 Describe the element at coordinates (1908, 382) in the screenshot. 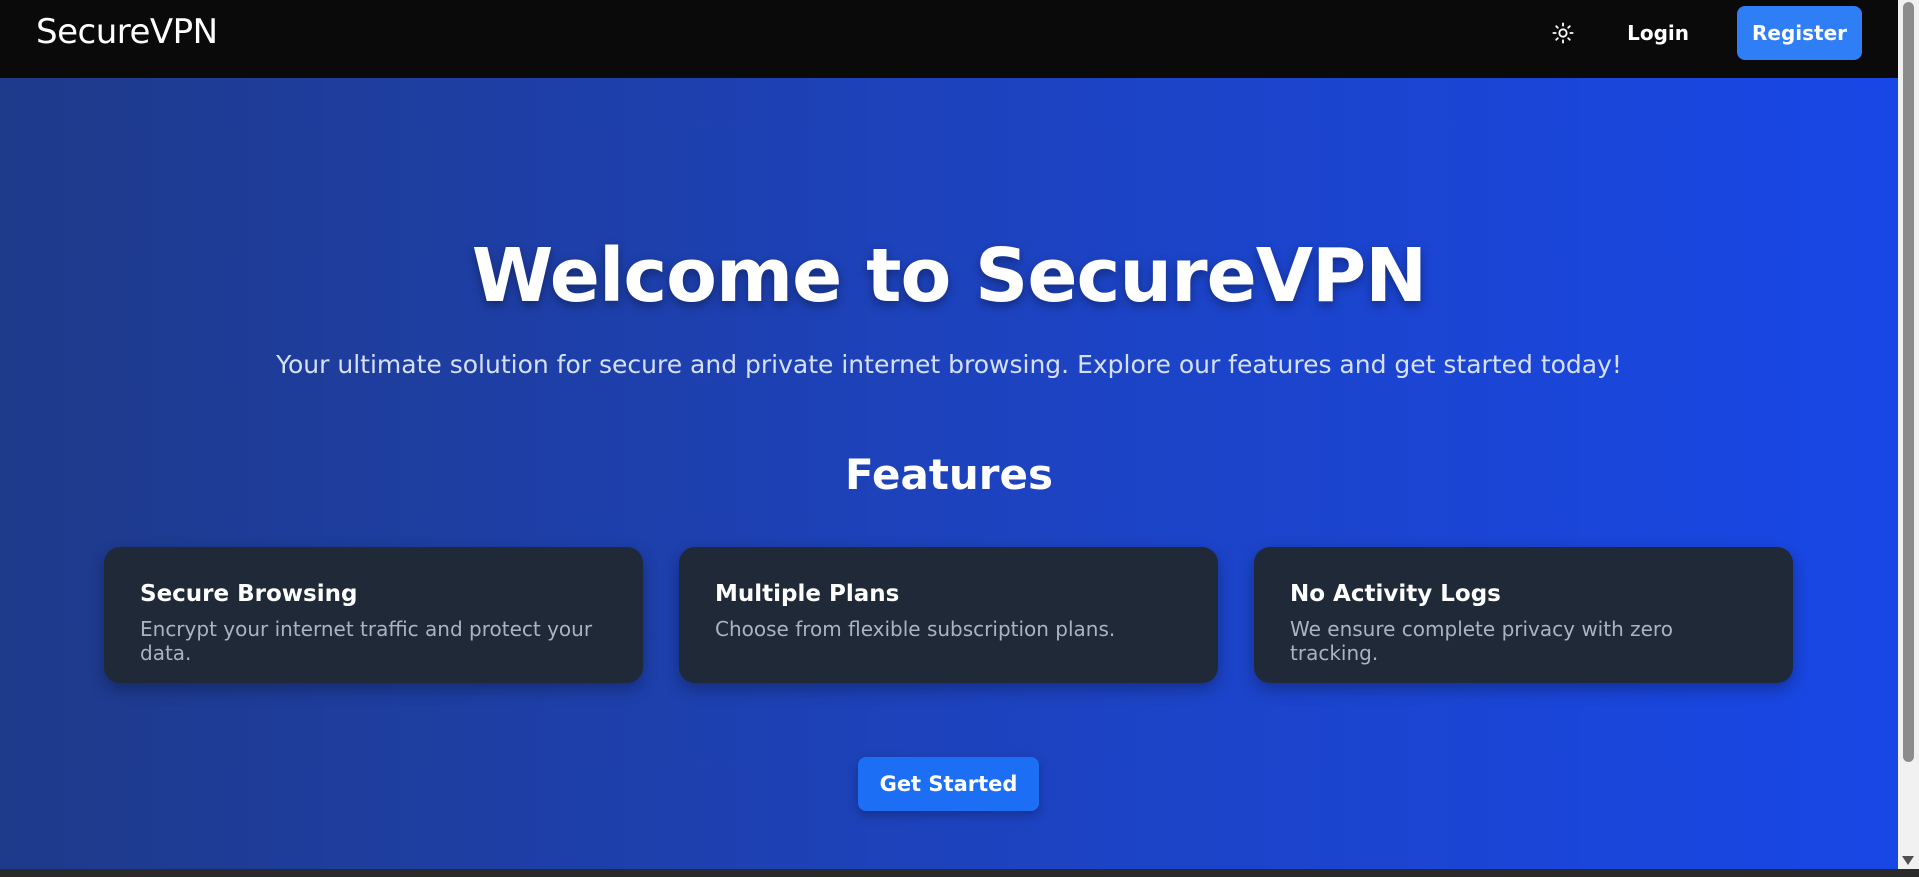

I see `scrollbar-thumb` at that location.